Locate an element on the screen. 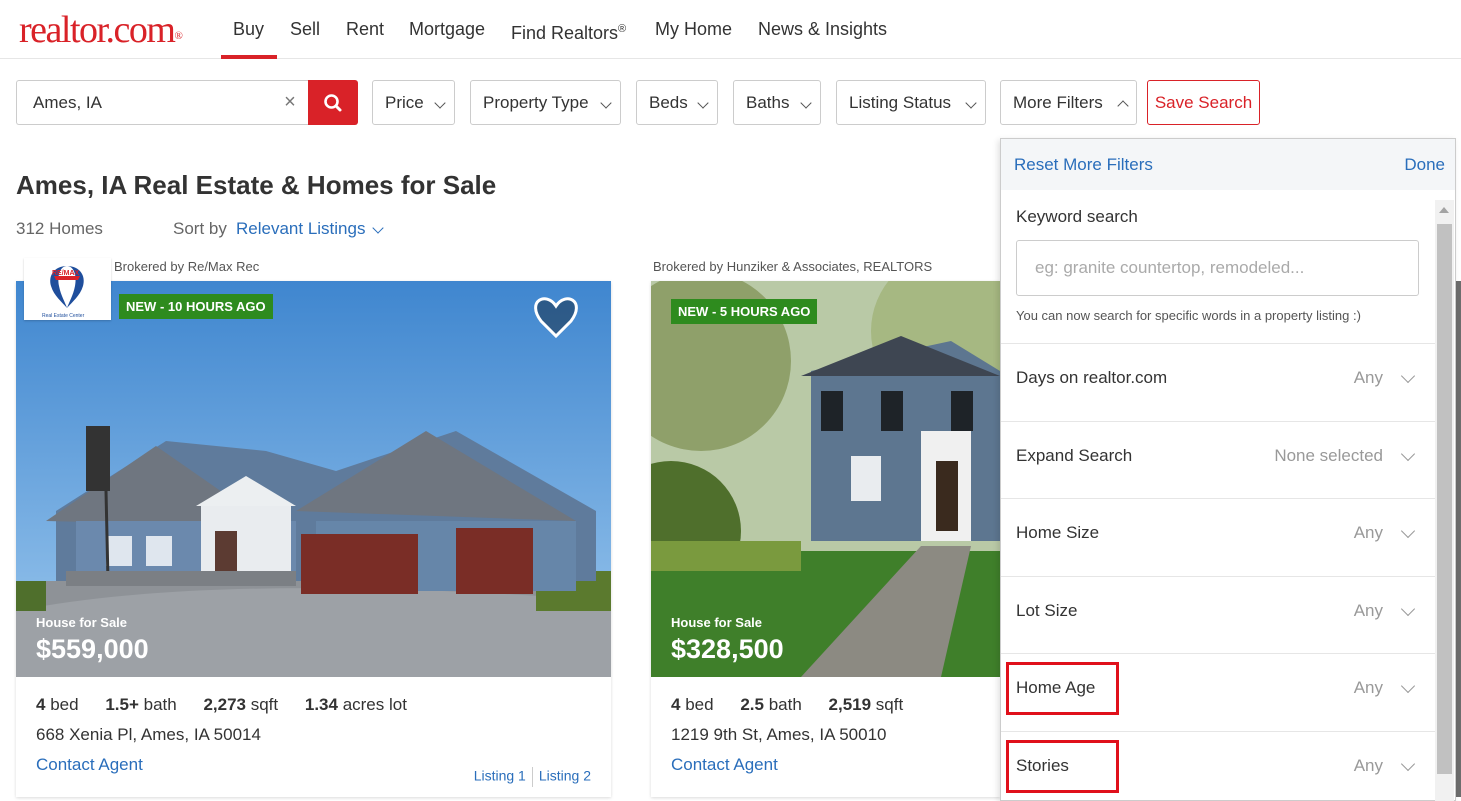  listing-links: Listing 1 Listing 2 is located at coordinates (532, 777).